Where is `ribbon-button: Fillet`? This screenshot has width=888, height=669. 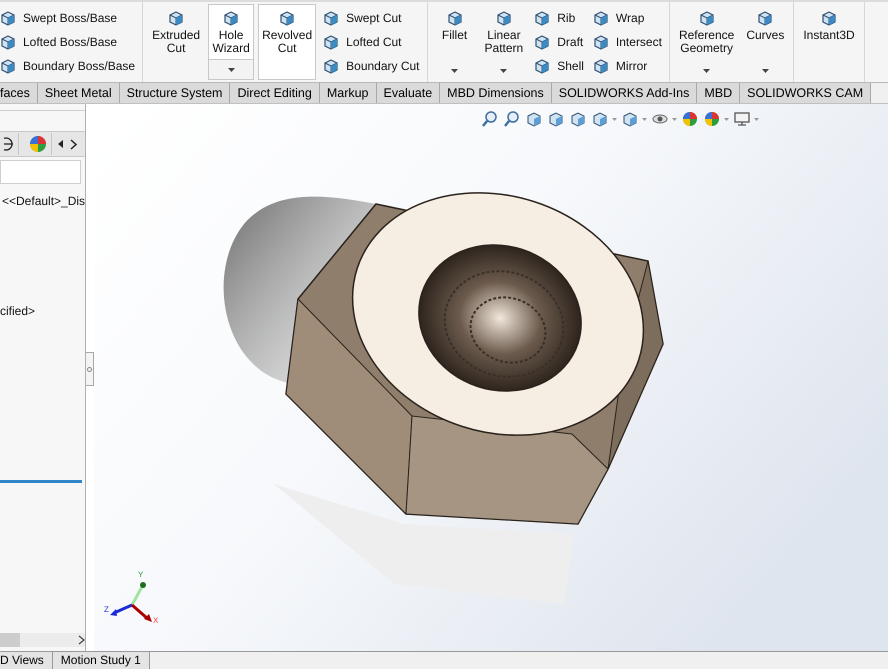 ribbon-button: Fillet is located at coordinates (454, 42).